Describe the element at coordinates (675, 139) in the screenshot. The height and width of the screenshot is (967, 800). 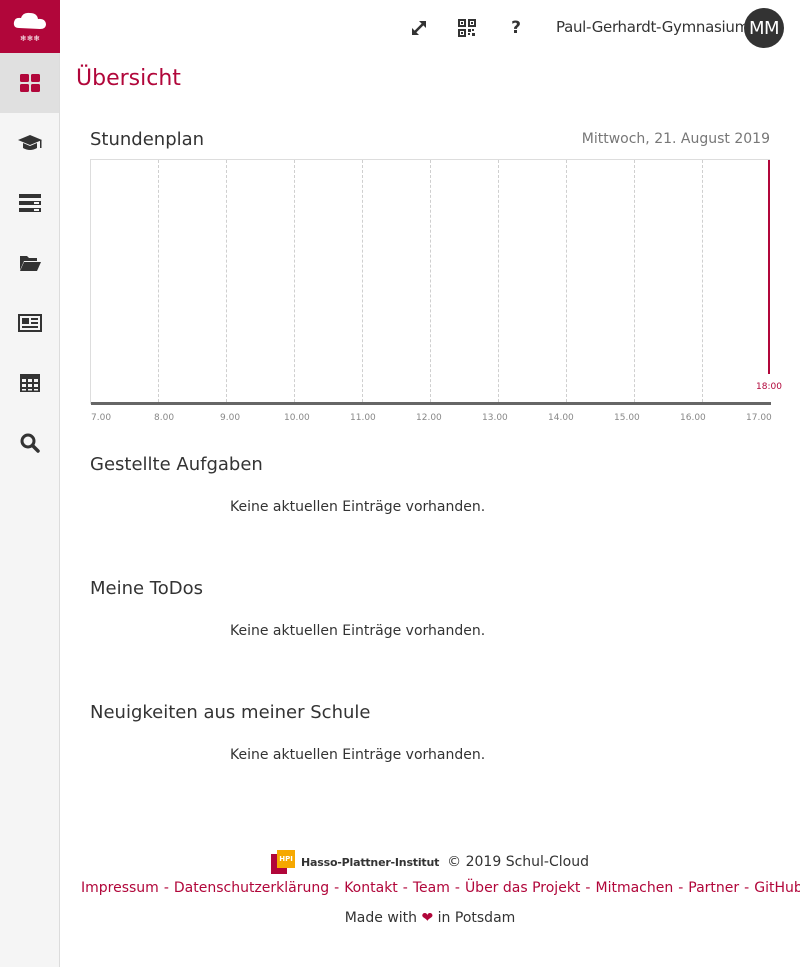
I see `schedule-date: Mittwoch, 21. August 2019` at that location.